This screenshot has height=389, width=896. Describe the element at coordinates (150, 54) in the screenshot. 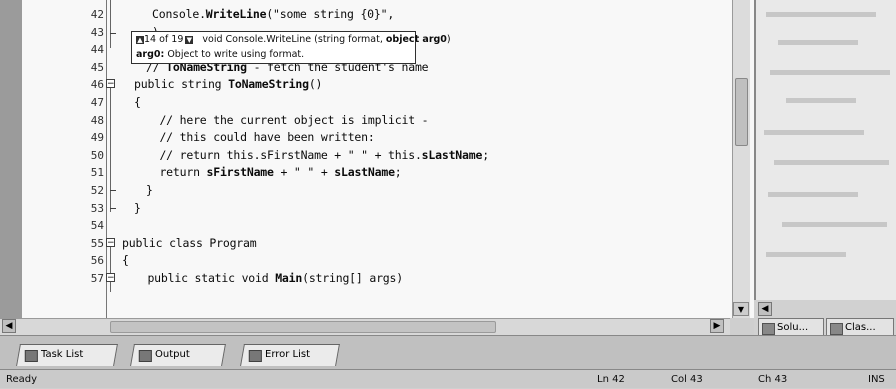

I see `param-name: arg0:` at that location.